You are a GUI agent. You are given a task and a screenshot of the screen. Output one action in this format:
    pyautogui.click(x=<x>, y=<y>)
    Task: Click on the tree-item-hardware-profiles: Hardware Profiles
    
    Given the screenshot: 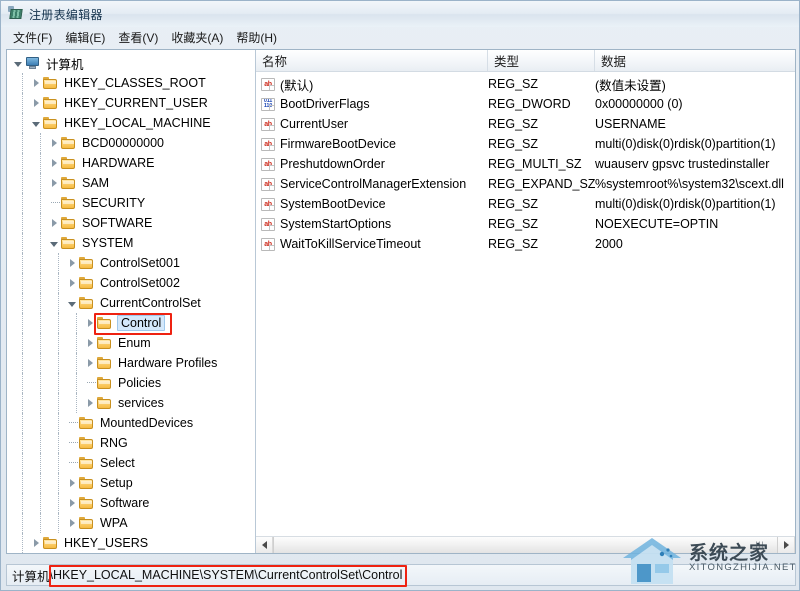 What is the action you would take?
    pyautogui.click(x=131, y=363)
    